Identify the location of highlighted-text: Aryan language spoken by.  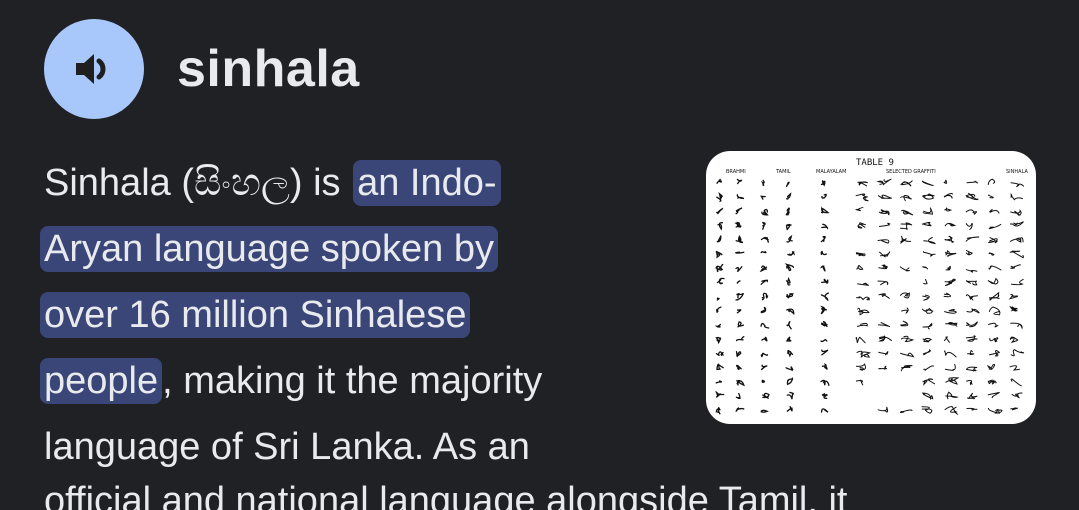
(269, 249).